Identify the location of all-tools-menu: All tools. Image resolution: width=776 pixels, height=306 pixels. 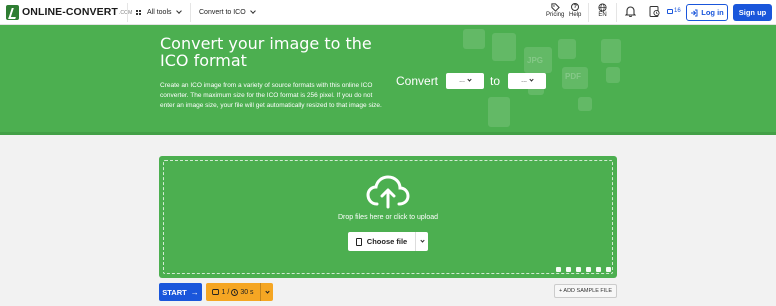
(159, 12).